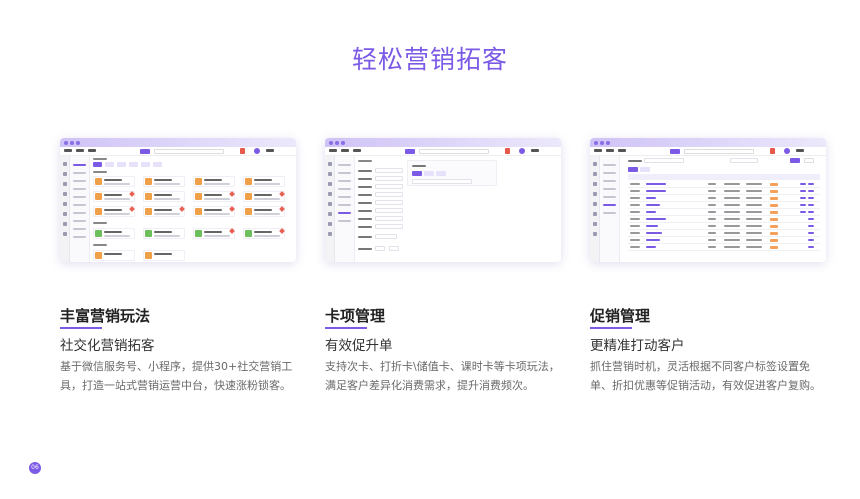  Describe the element at coordinates (723, 209) in the screenshot. I see `promotion-list-main` at that location.